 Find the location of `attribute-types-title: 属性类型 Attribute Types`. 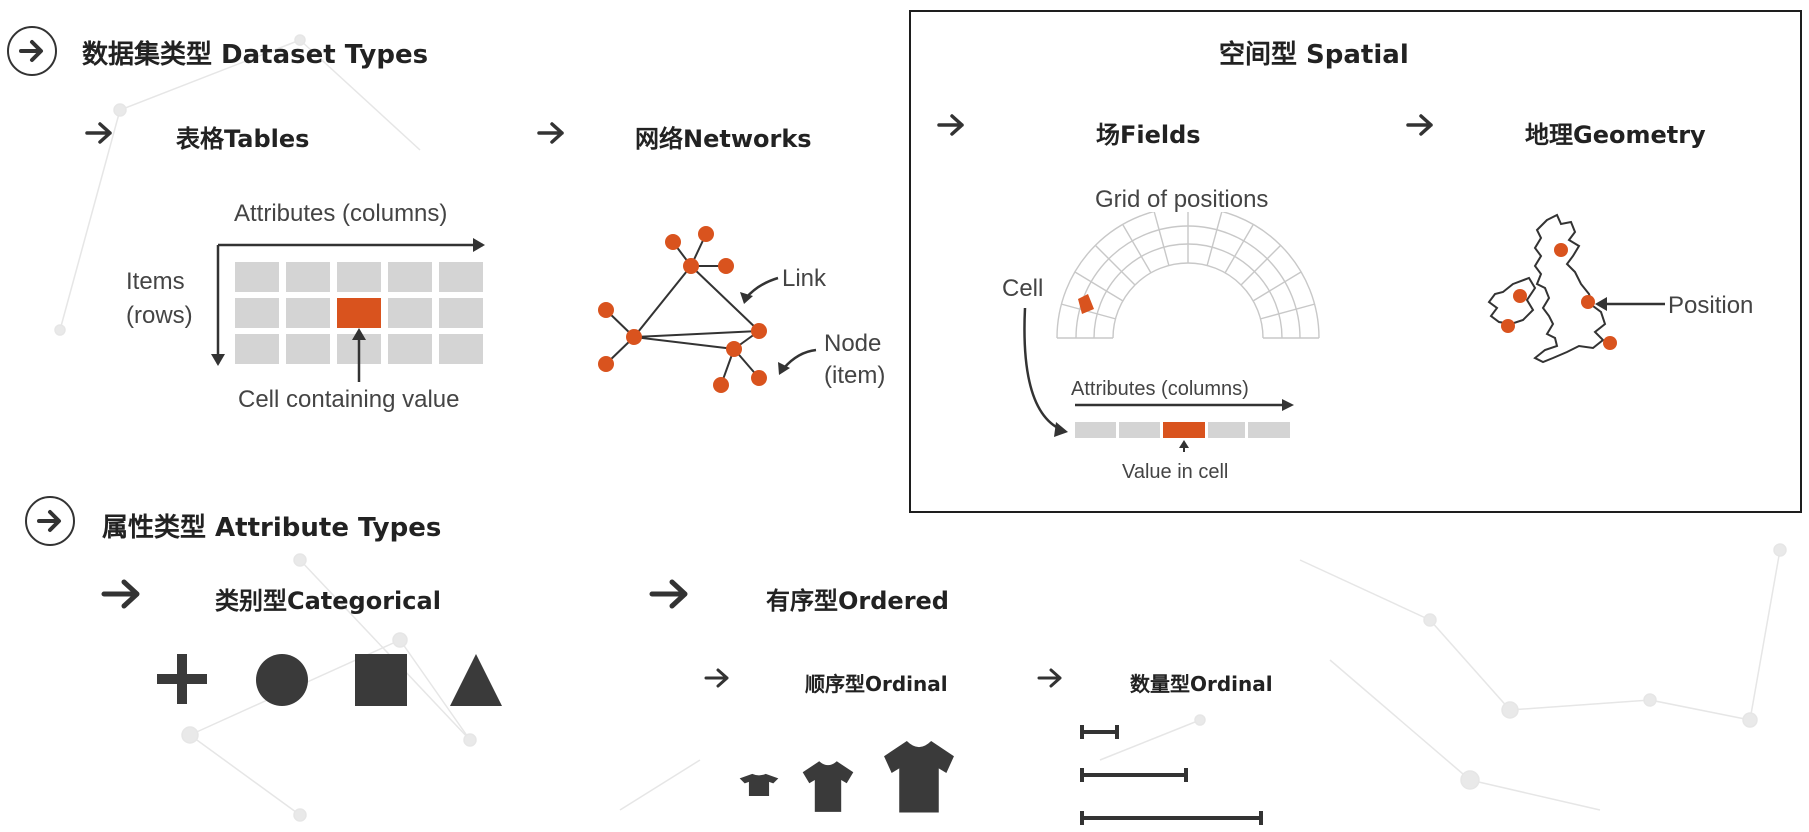

attribute-types-title: 属性类型 Attribute Types is located at coordinates (272, 528).